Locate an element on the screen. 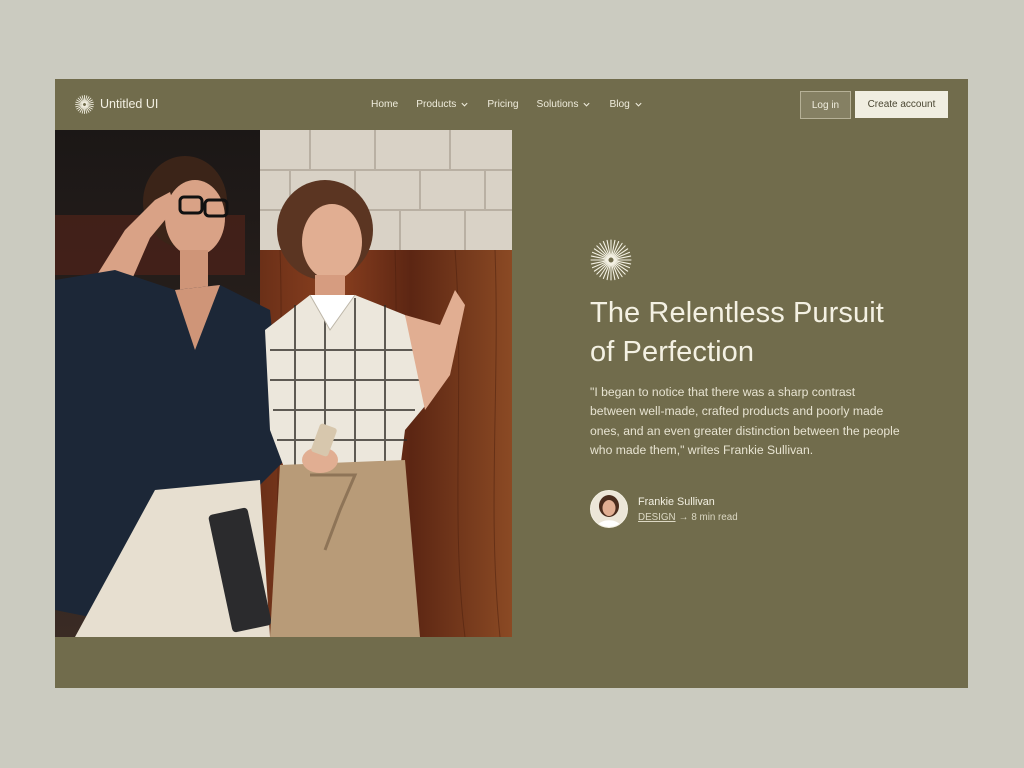 The image size is (1024, 768). author-info: Frankie Sullivan DESIGN → 8 min read is located at coordinates (688, 509).